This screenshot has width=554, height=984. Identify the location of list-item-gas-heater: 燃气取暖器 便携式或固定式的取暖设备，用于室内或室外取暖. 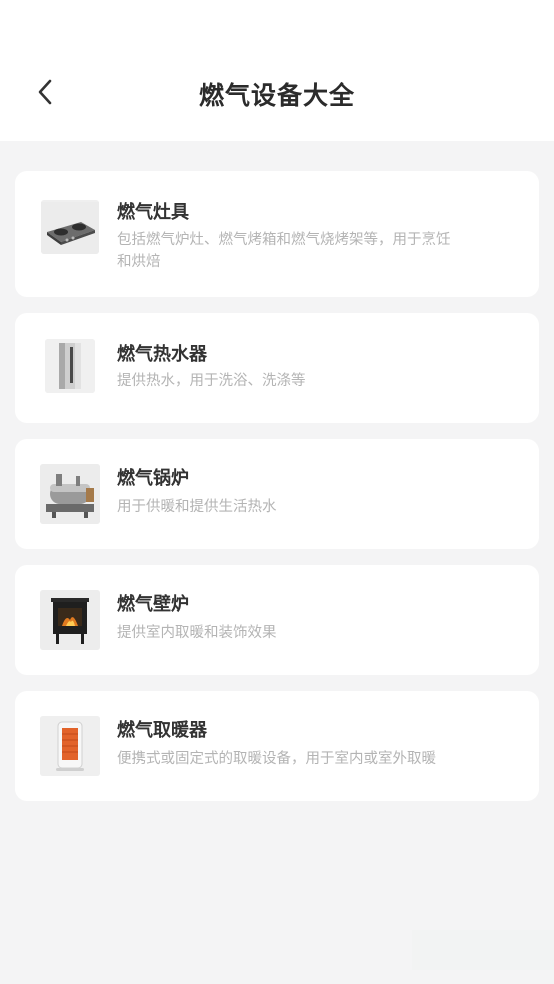
(277, 746).